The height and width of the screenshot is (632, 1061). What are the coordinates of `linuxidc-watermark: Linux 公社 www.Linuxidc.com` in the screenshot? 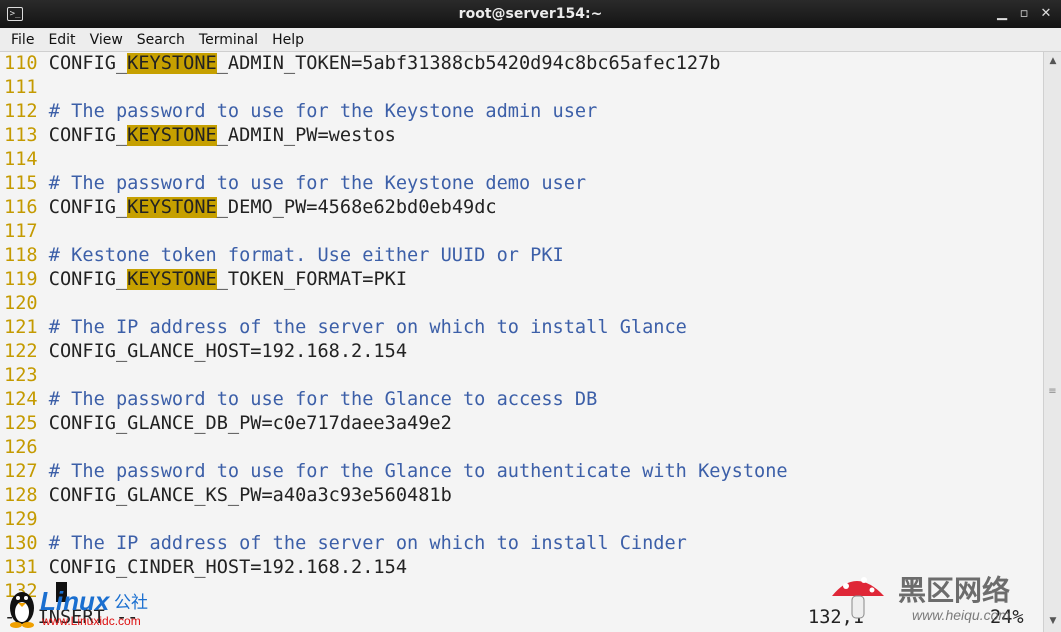 It's located at (79, 607).